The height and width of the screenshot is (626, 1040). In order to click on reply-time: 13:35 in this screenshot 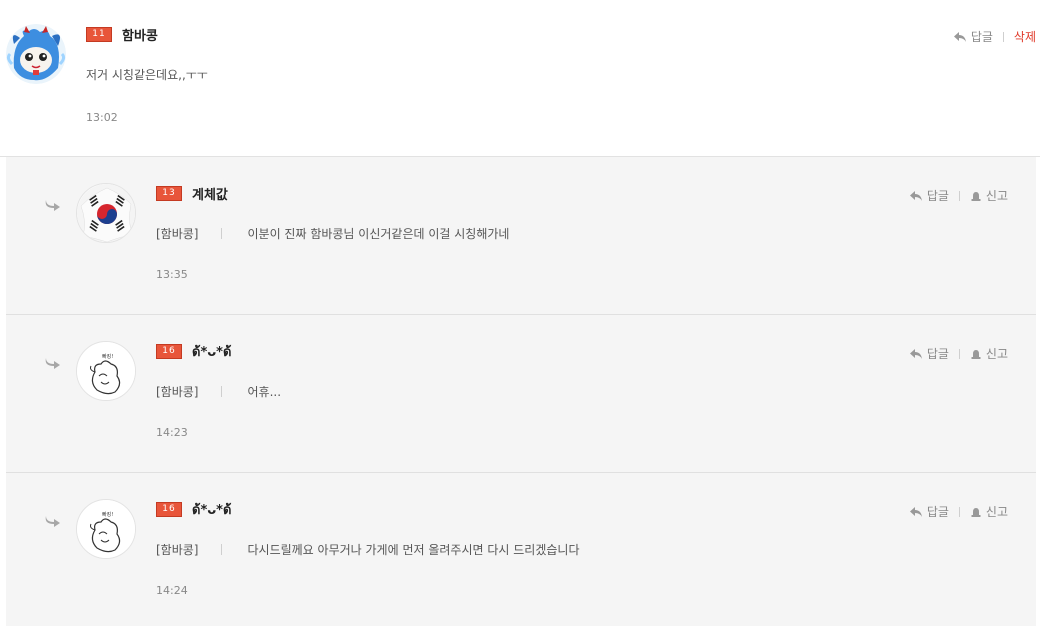, I will do `click(172, 274)`.